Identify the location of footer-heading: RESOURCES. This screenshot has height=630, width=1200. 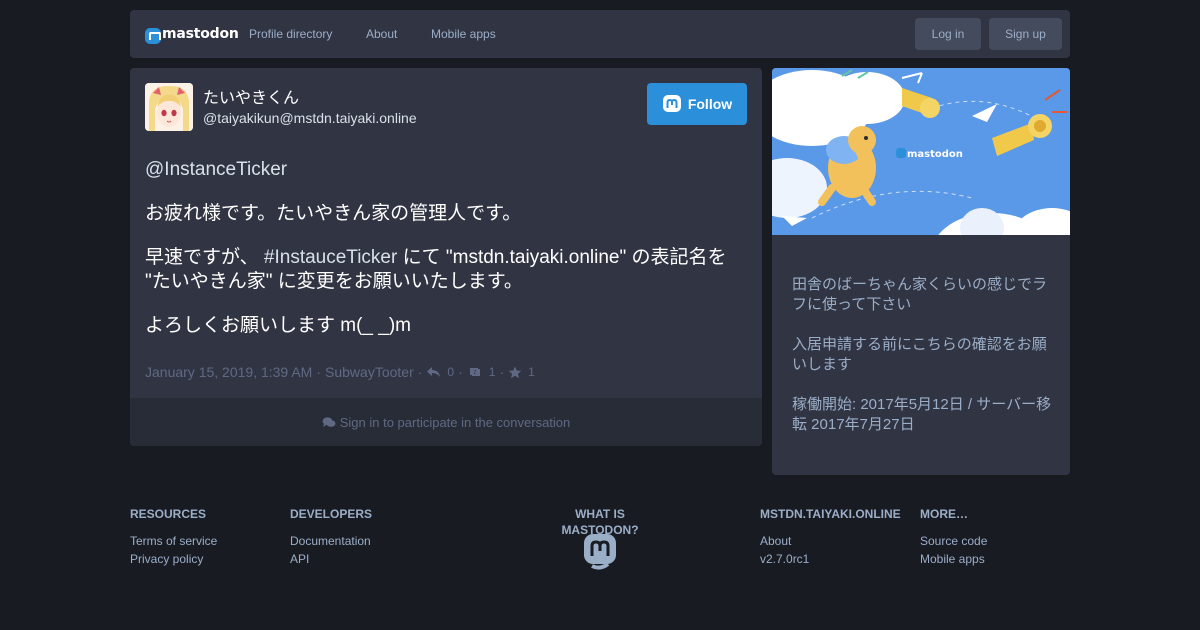
(168, 514).